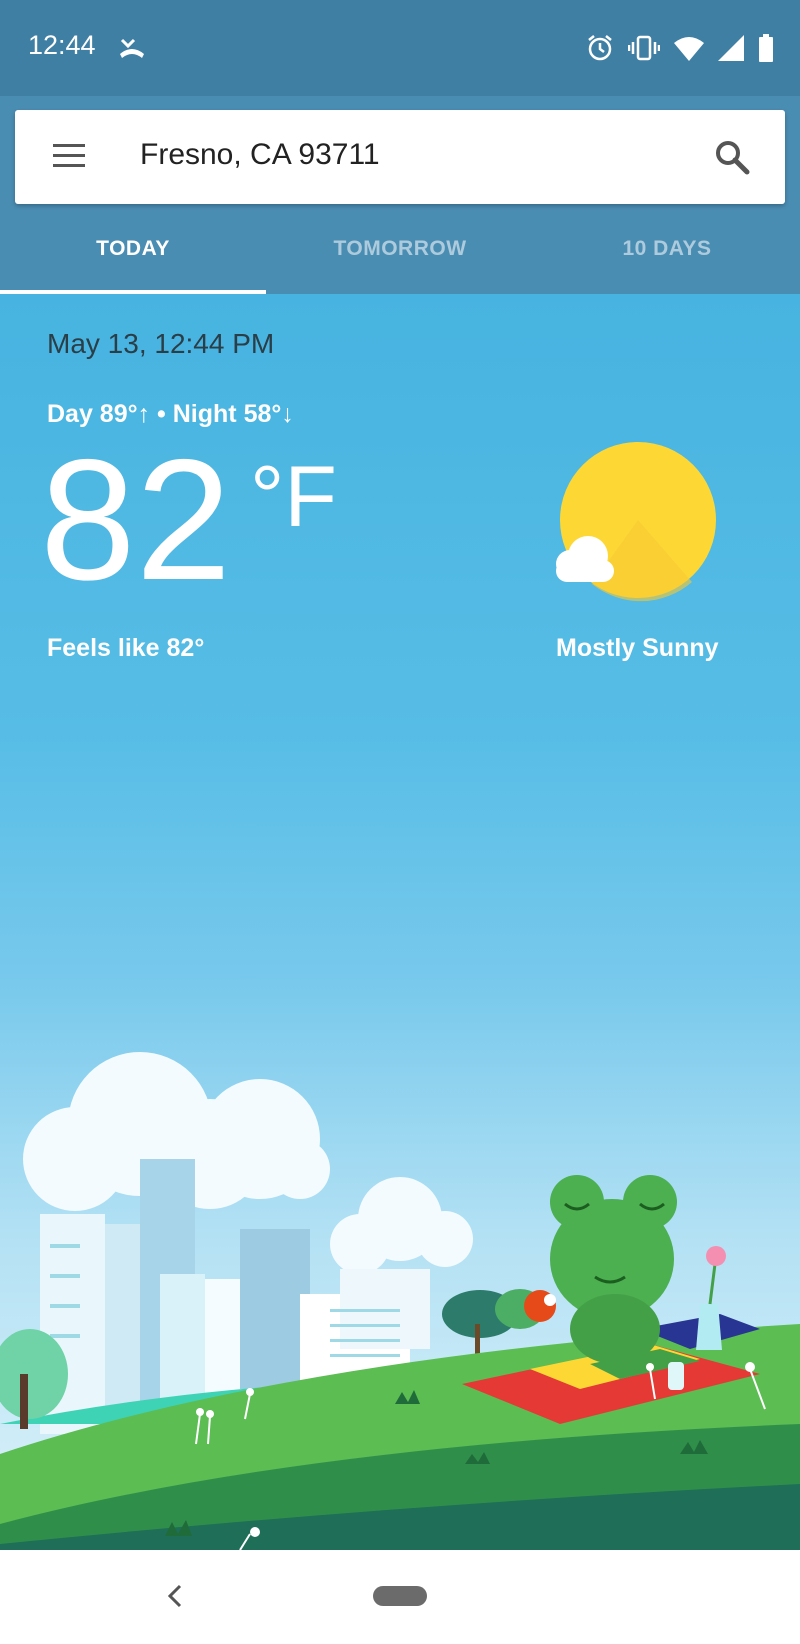 The height and width of the screenshot is (1644, 800). What do you see at coordinates (400, 48) in the screenshot?
I see `status-bar: 12:44` at bounding box center [400, 48].